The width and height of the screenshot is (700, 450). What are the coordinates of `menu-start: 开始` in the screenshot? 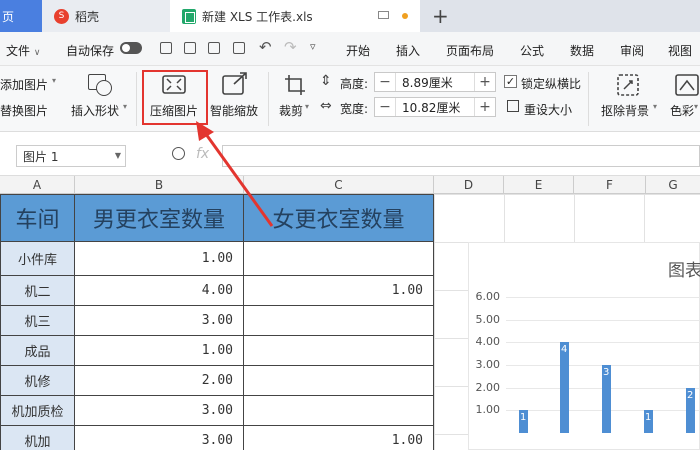 It's located at (358, 50).